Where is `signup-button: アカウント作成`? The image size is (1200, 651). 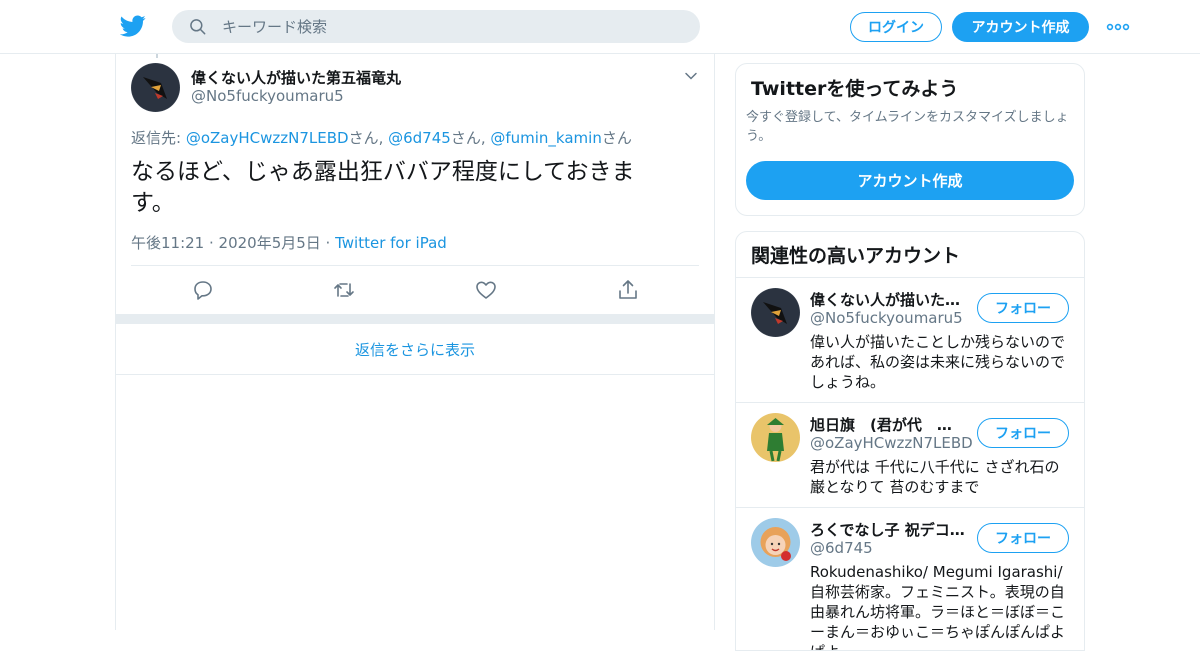 signup-button: アカウント作成 is located at coordinates (1020, 27).